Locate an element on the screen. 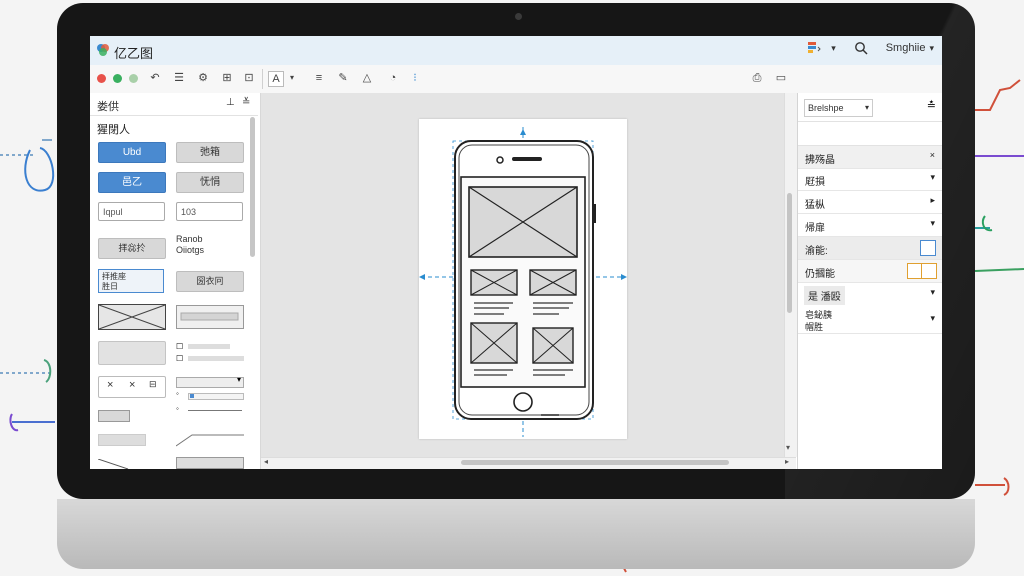 The width and height of the screenshot is (1024, 576). undo-icon: ↶ is located at coordinates (155, 78).